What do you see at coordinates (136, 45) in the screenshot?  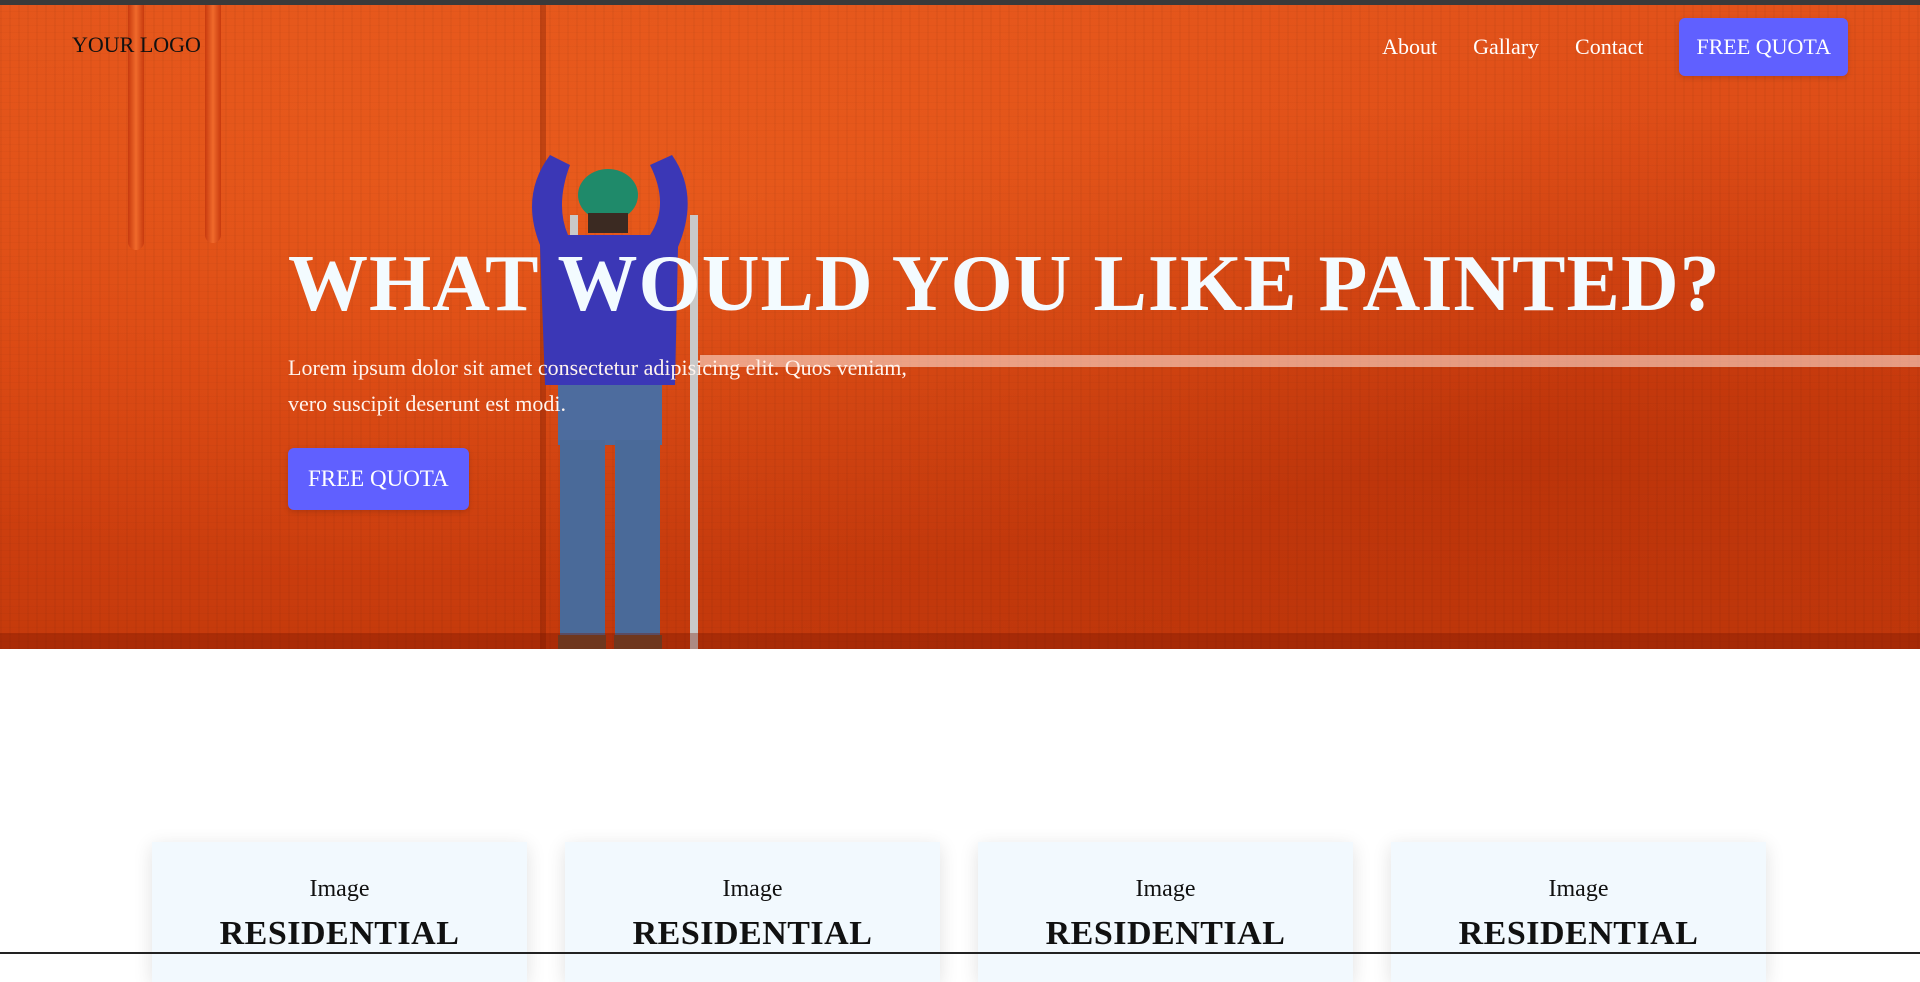 I see `site-logo: YOUR LOGO` at bounding box center [136, 45].